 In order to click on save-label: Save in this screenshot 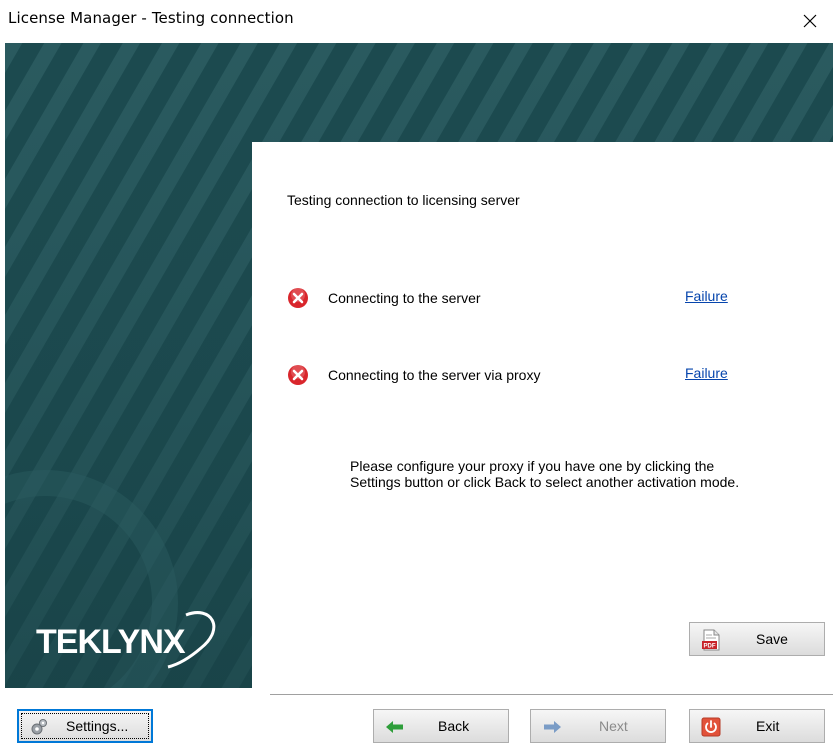, I will do `click(772, 639)`.